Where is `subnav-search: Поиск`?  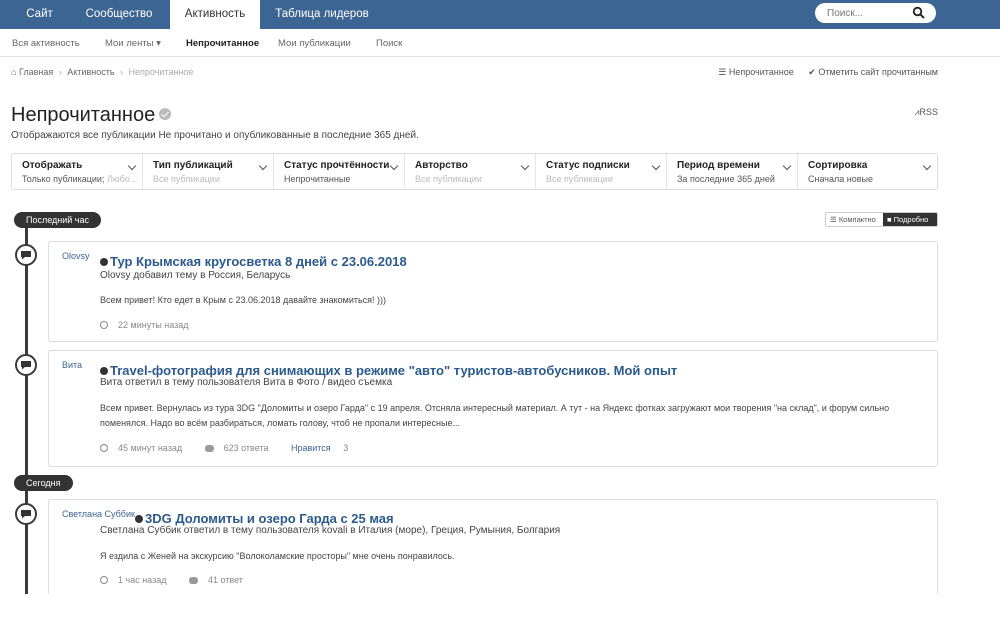
subnav-search: Поиск is located at coordinates (389, 43).